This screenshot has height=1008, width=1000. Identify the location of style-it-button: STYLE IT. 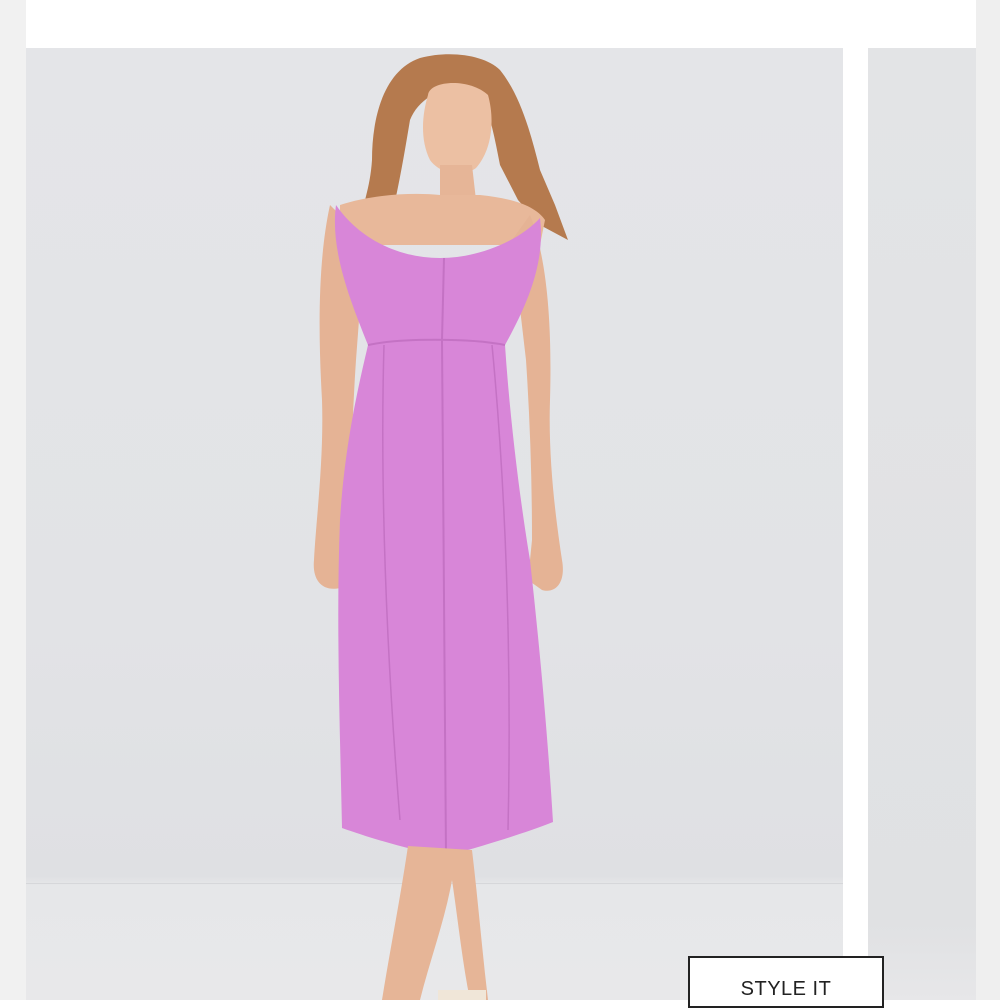
(786, 982).